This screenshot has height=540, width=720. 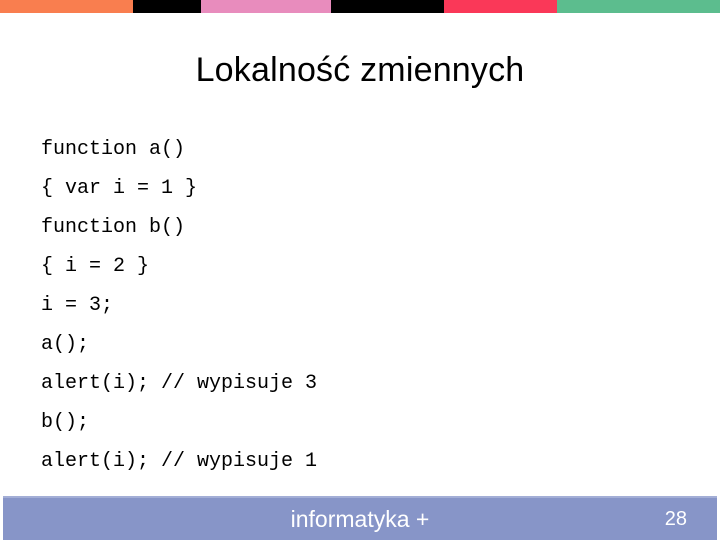 What do you see at coordinates (77, 305) in the screenshot?
I see `code-line: i = 3;` at bounding box center [77, 305].